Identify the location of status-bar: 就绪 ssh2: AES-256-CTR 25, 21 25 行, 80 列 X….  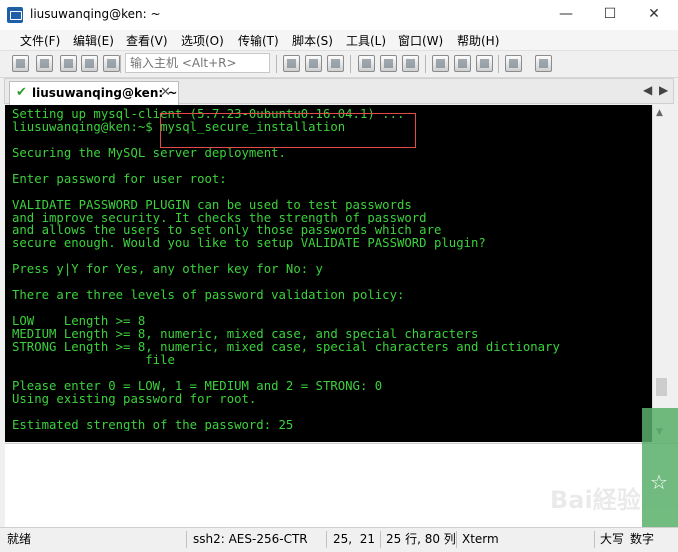
(339, 539).